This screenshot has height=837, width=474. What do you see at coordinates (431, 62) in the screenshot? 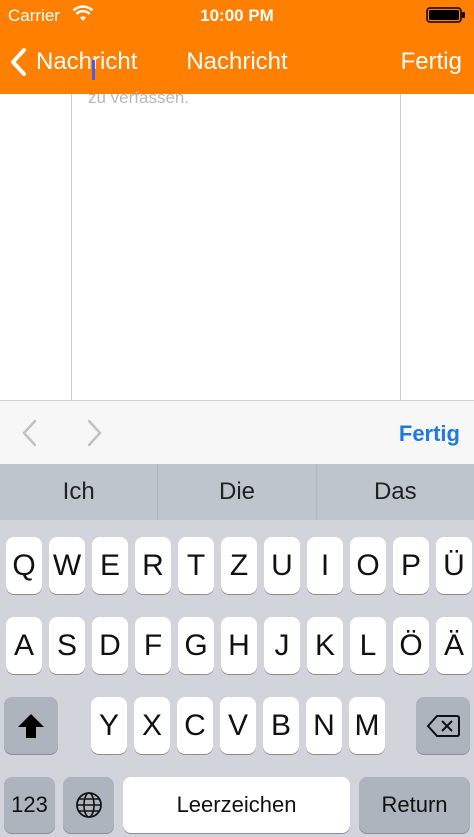
I see `done-button: Fertig` at bounding box center [431, 62].